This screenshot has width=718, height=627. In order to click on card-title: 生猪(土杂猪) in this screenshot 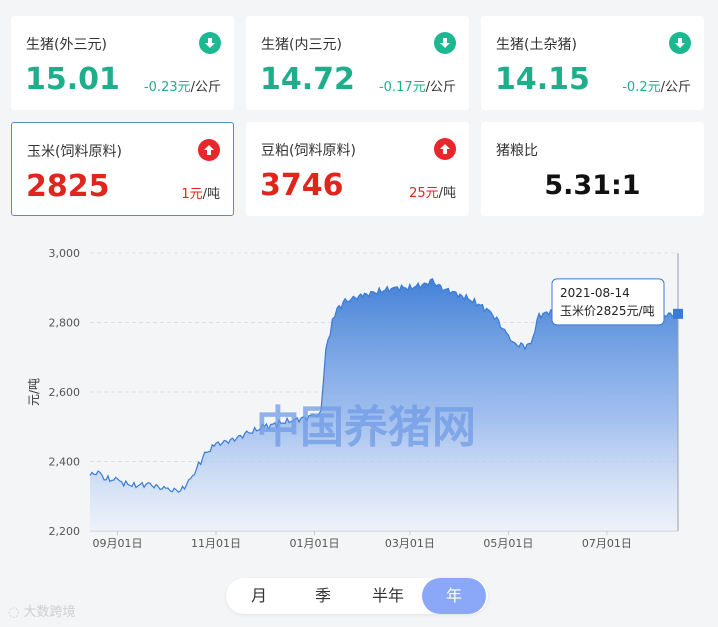, I will do `click(536, 45)`.